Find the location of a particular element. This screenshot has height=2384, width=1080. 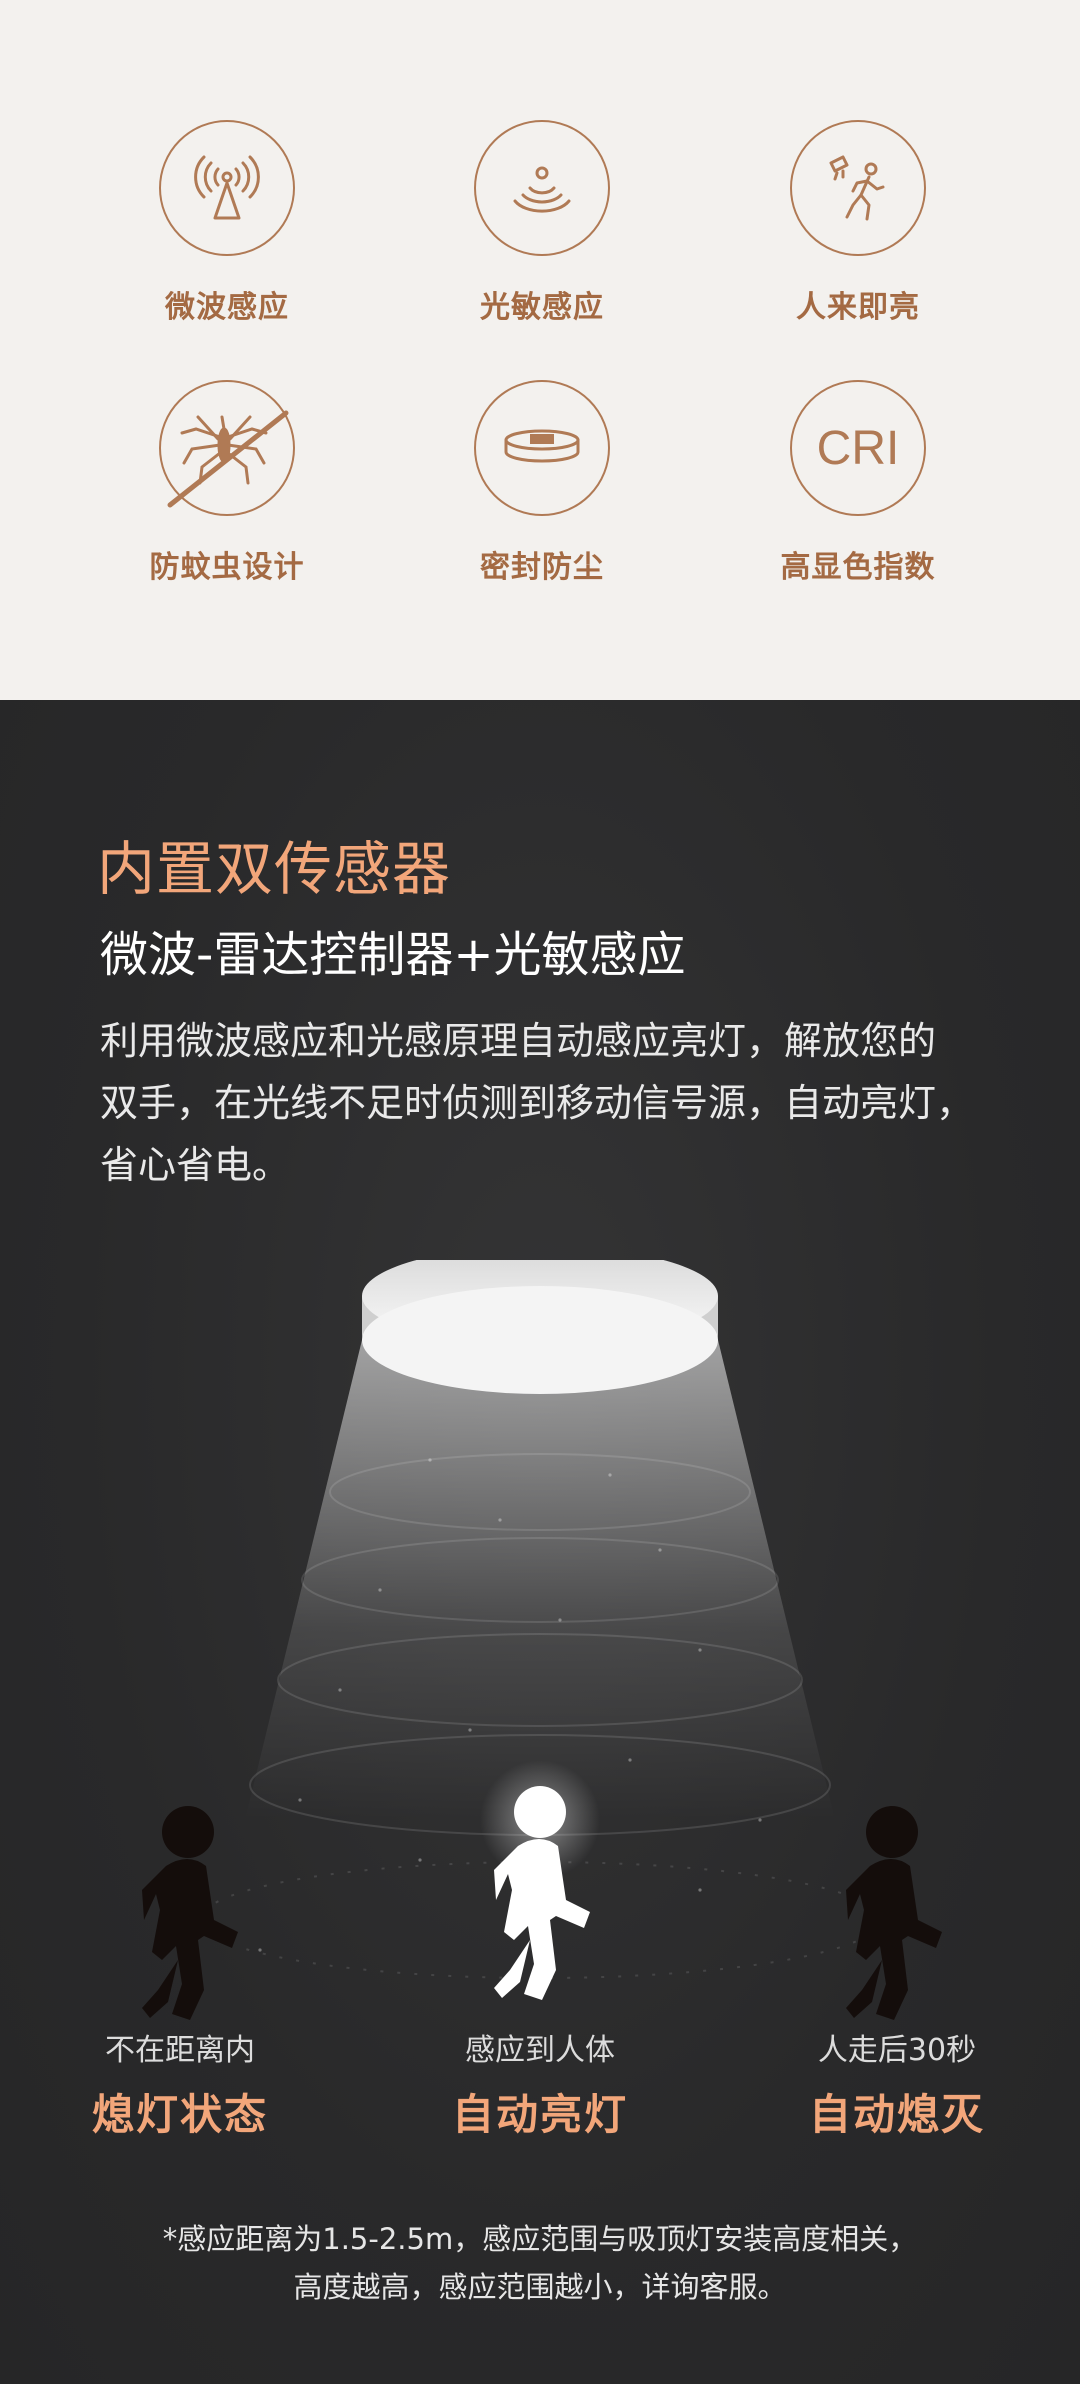

feature-mosquito: 防蚊虫设计 is located at coordinates (227, 495).